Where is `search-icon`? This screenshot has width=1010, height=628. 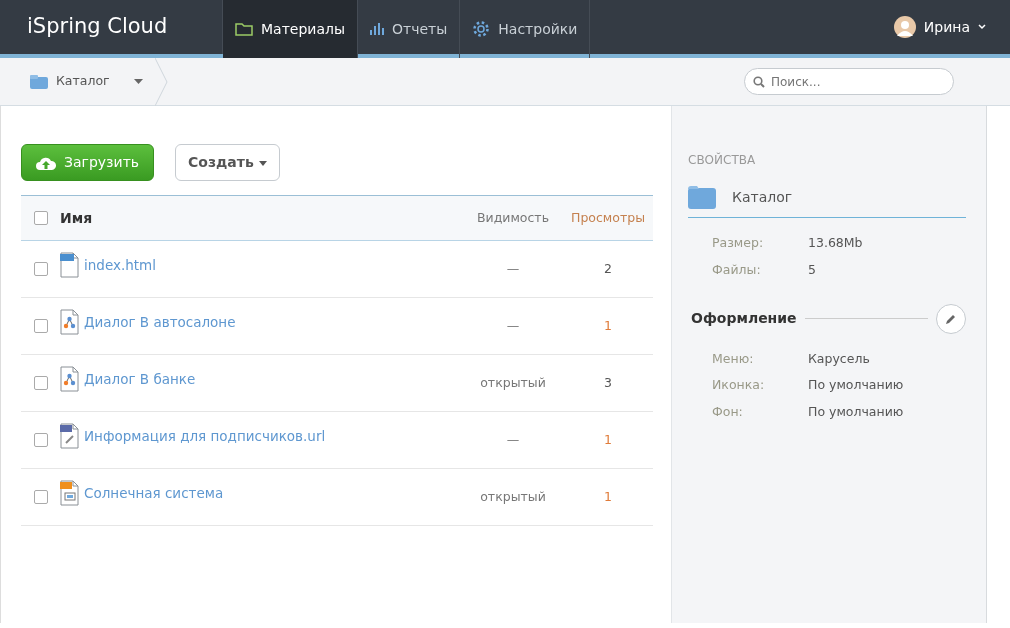 search-icon is located at coordinates (759, 82).